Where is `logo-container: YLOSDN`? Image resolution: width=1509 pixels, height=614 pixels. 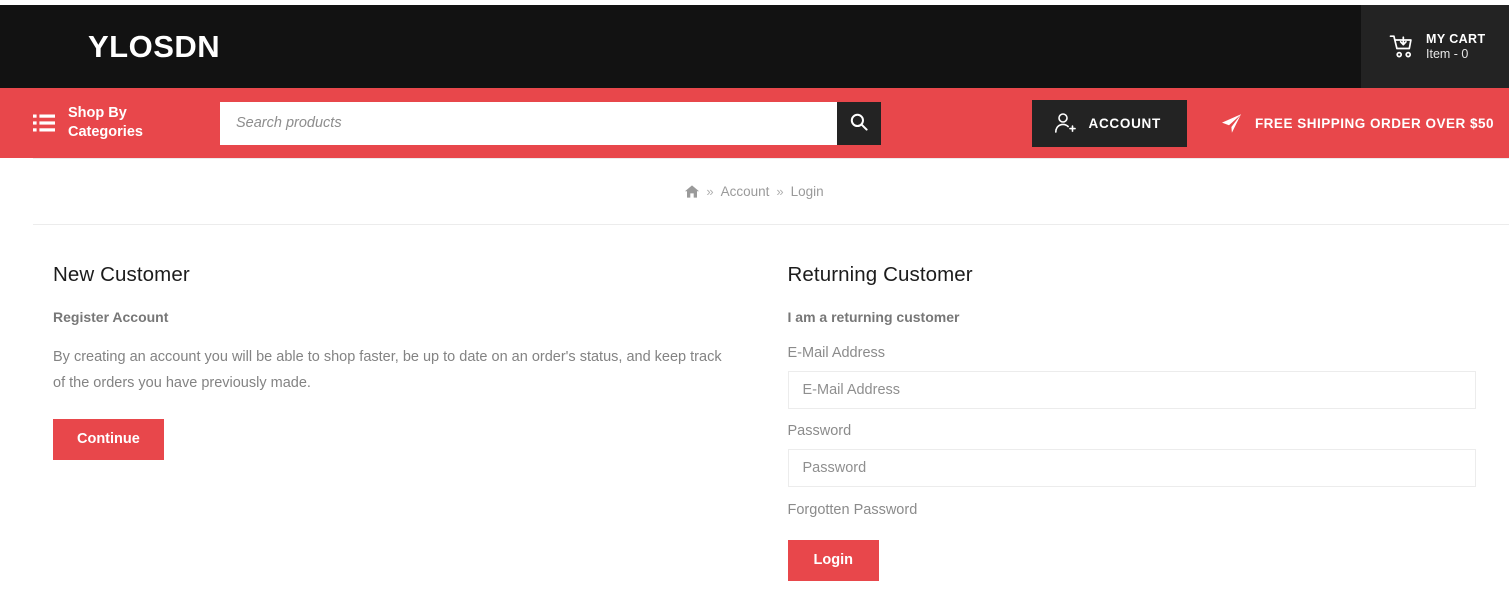
logo-container: YLOSDN is located at coordinates (680, 46).